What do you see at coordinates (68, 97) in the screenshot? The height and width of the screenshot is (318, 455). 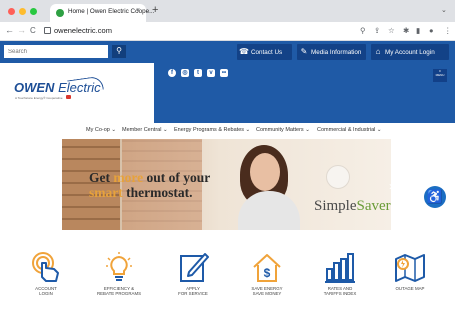 I see `touchstone-icon` at bounding box center [68, 97].